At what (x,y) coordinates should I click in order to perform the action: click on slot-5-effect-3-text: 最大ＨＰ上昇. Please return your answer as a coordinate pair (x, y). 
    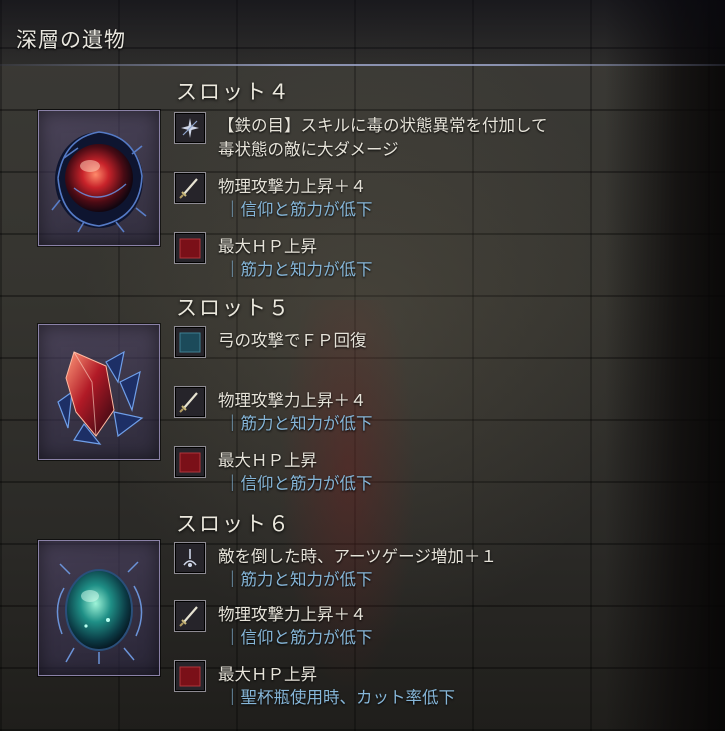
    Looking at the image, I should click on (267, 460).